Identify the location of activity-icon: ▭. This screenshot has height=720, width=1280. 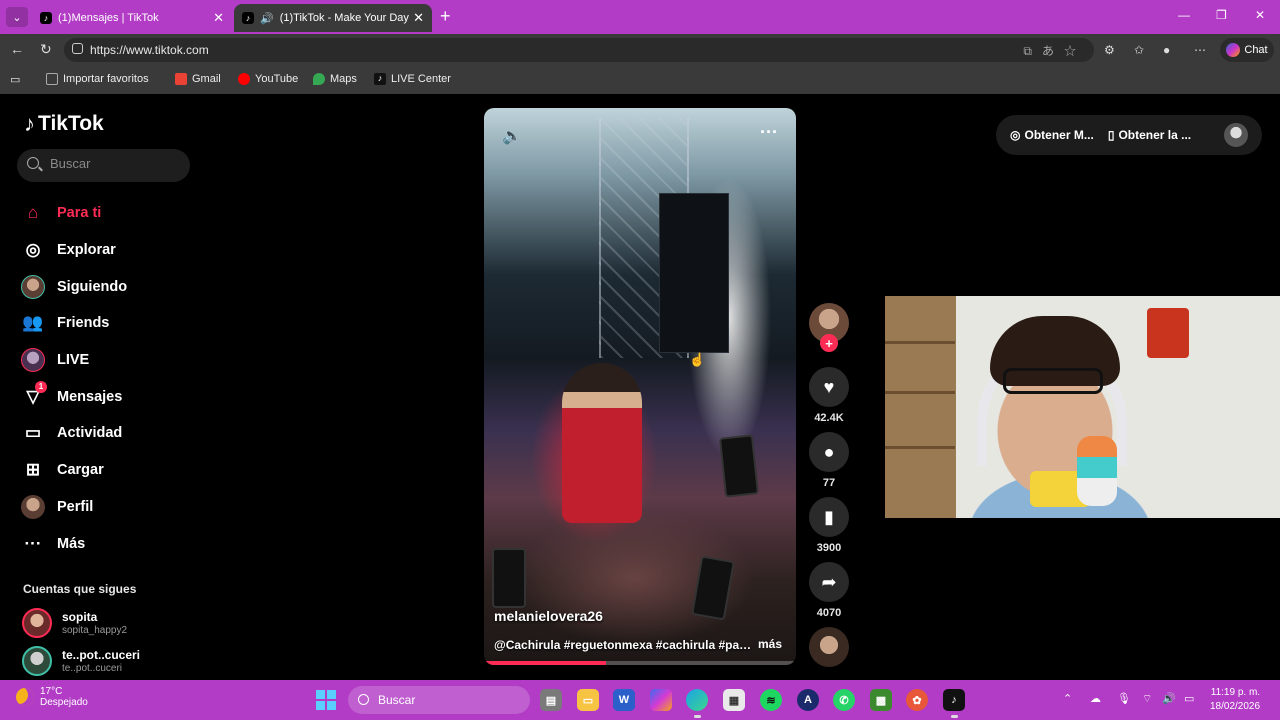
(33, 433).